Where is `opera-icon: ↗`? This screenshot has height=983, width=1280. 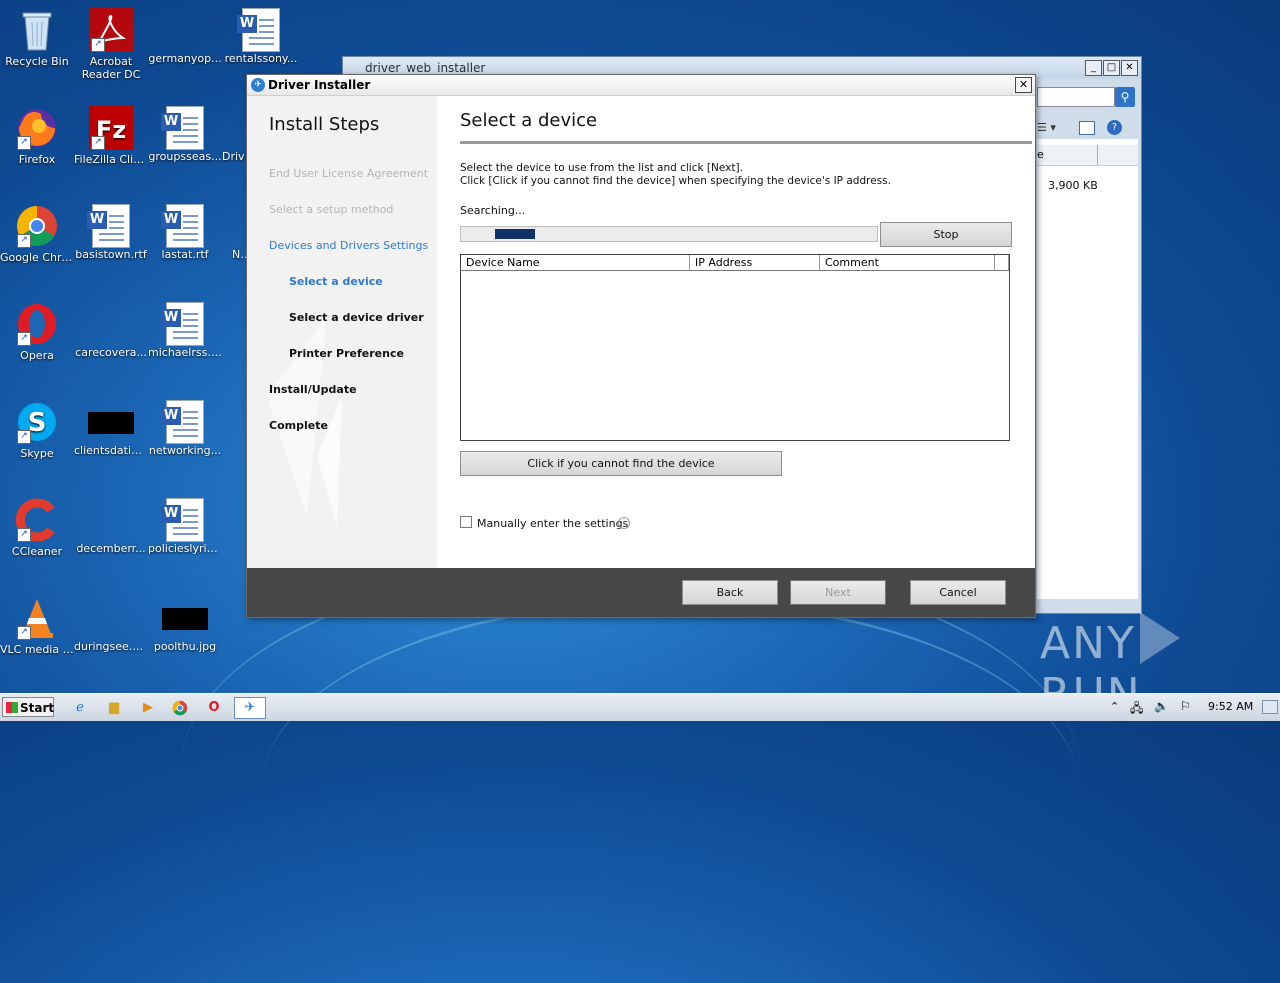 opera-icon: ↗ is located at coordinates (37, 324).